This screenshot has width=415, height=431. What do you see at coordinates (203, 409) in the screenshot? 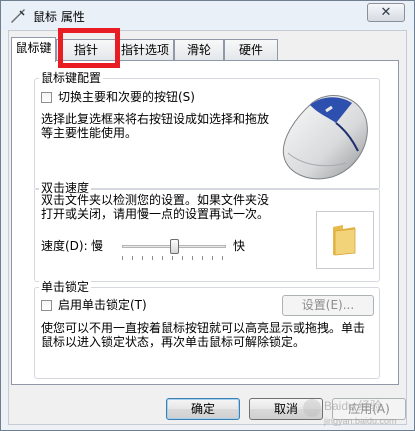
I see `ok-button: 确定` at bounding box center [203, 409].